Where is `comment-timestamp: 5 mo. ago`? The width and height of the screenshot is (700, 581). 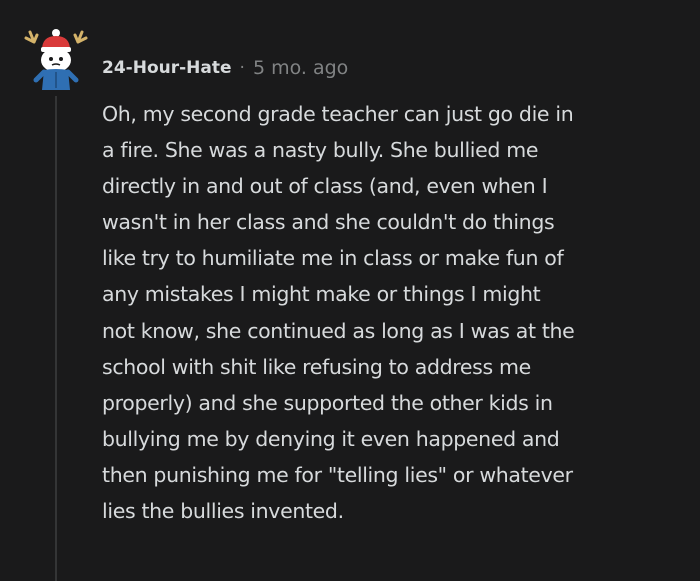
comment-timestamp: 5 mo. ago is located at coordinates (300, 68).